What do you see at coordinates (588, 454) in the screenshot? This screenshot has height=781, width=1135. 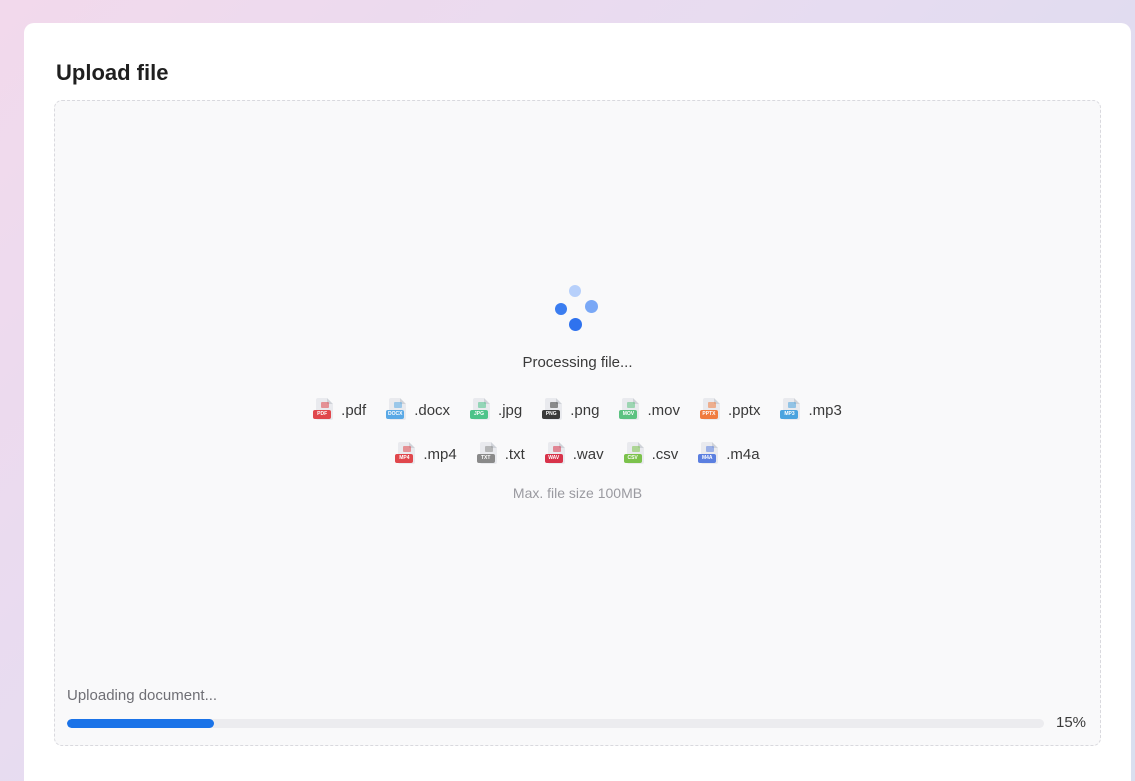 I see `file-type-label: .wav` at bounding box center [588, 454].